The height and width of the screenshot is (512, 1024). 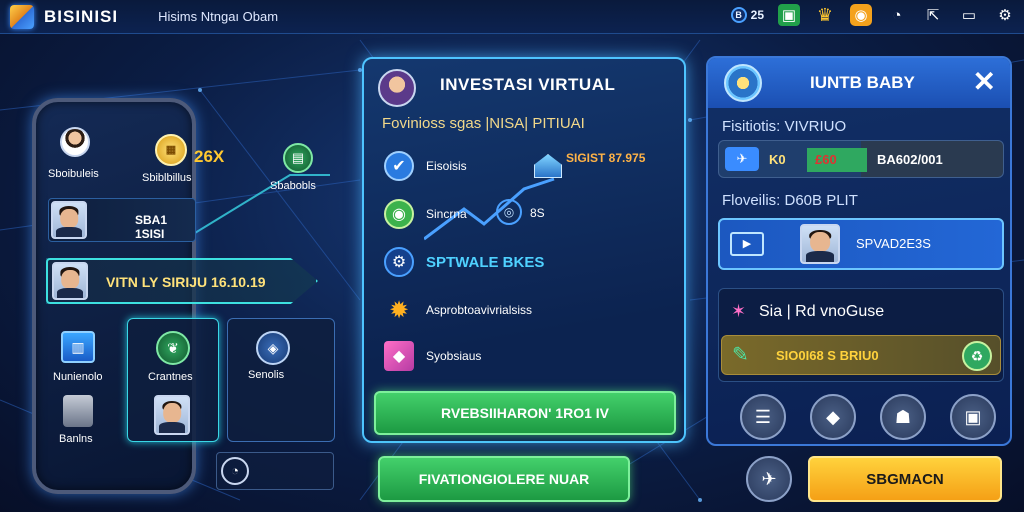 I want to click on camera-icon: ◎, so click(x=509, y=212).